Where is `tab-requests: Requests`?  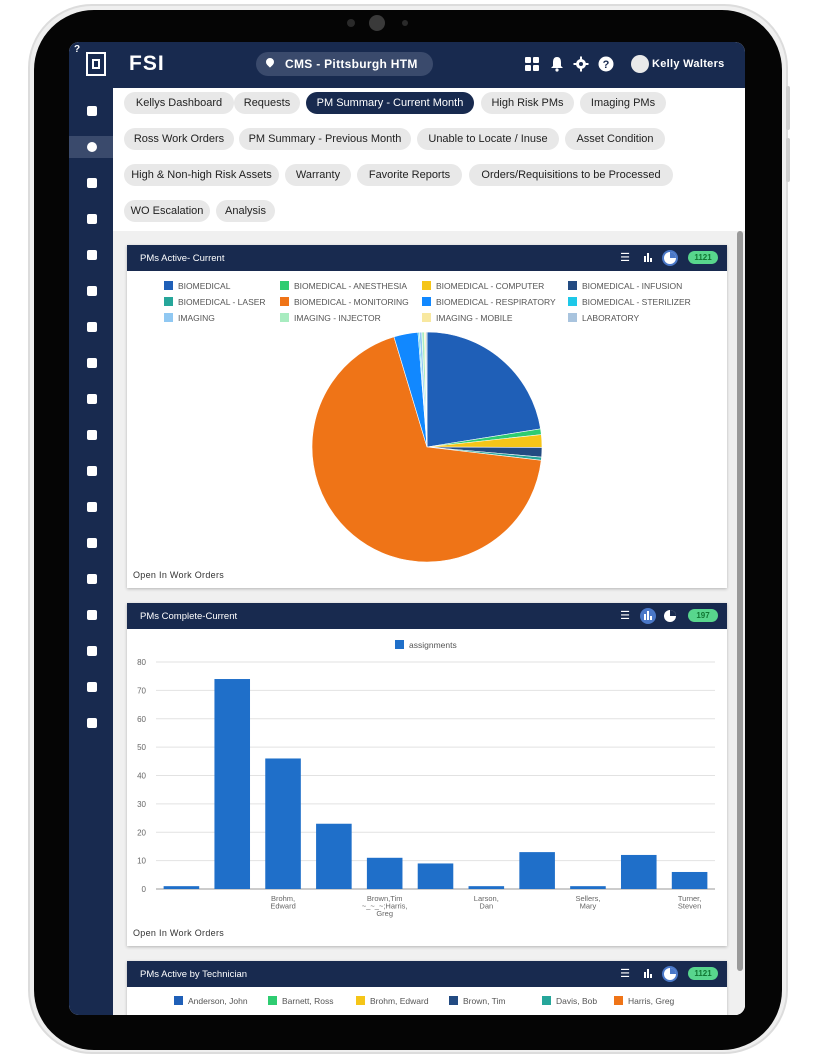
tab-requests: Requests is located at coordinates (267, 103).